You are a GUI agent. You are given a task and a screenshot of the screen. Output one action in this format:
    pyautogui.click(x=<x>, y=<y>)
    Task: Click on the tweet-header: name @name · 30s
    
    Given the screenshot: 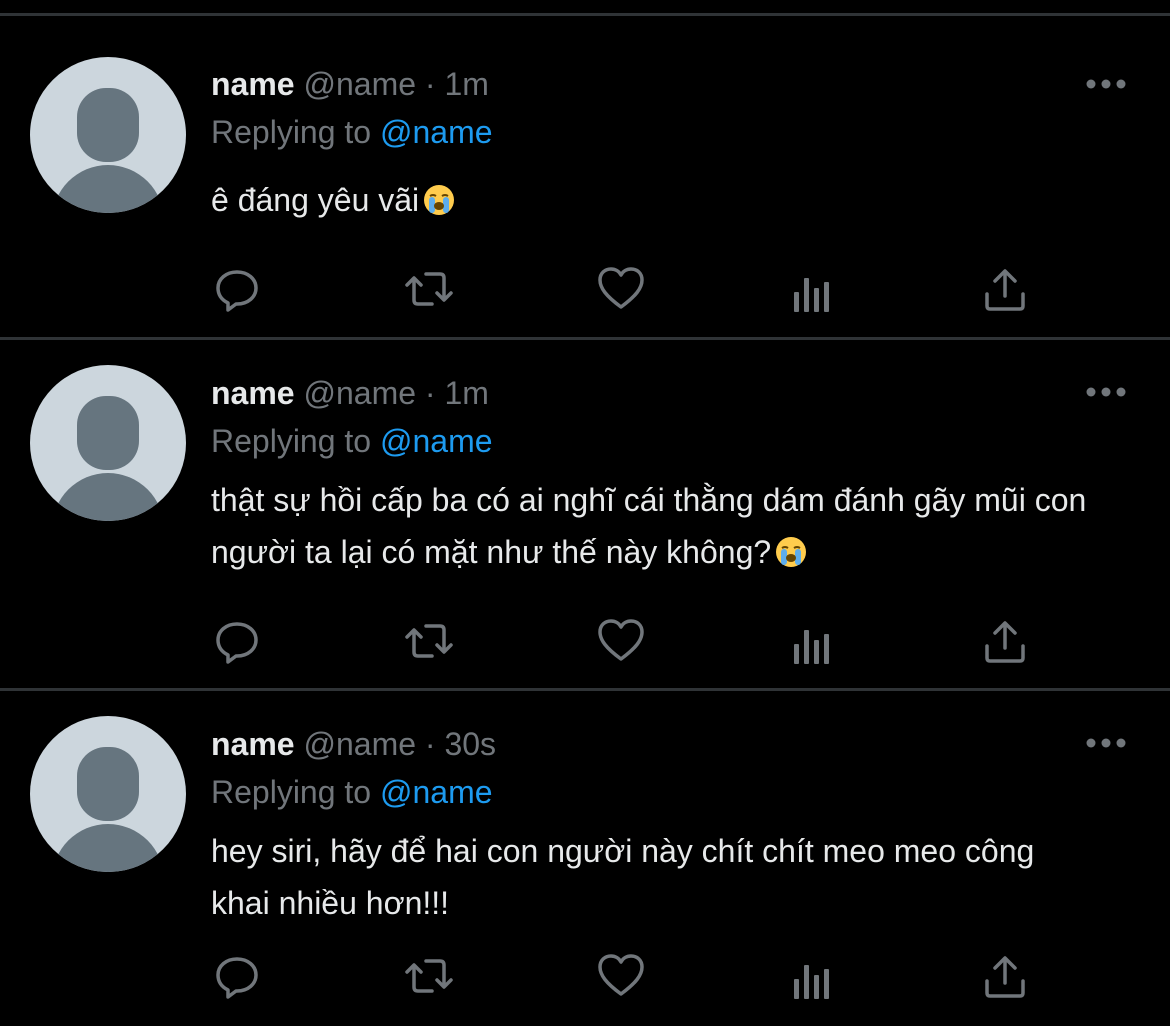 What is the action you would take?
    pyautogui.click(x=353, y=744)
    